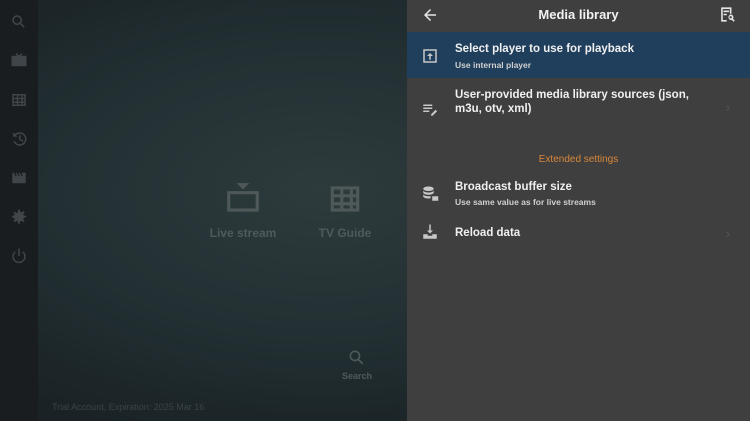  I want to click on reload-data-title: Reload data, so click(488, 233).